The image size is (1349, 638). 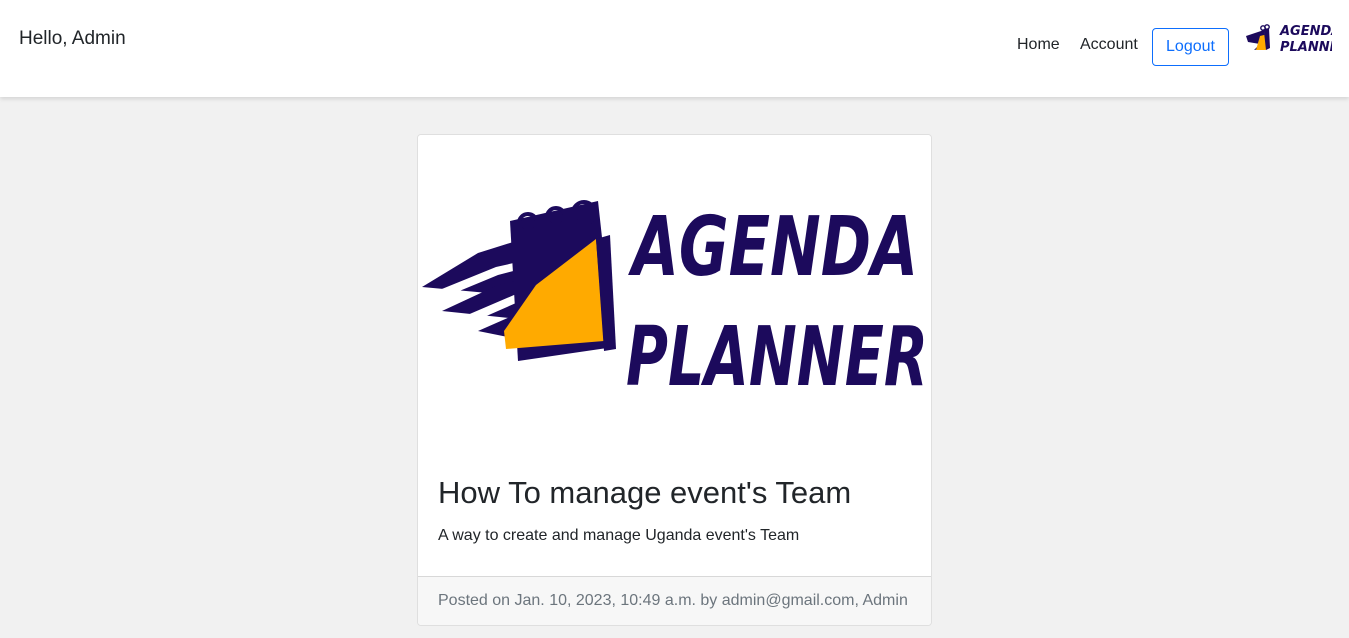 What do you see at coordinates (1109, 45) in the screenshot?
I see `nav-account-link: Account` at bounding box center [1109, 45].